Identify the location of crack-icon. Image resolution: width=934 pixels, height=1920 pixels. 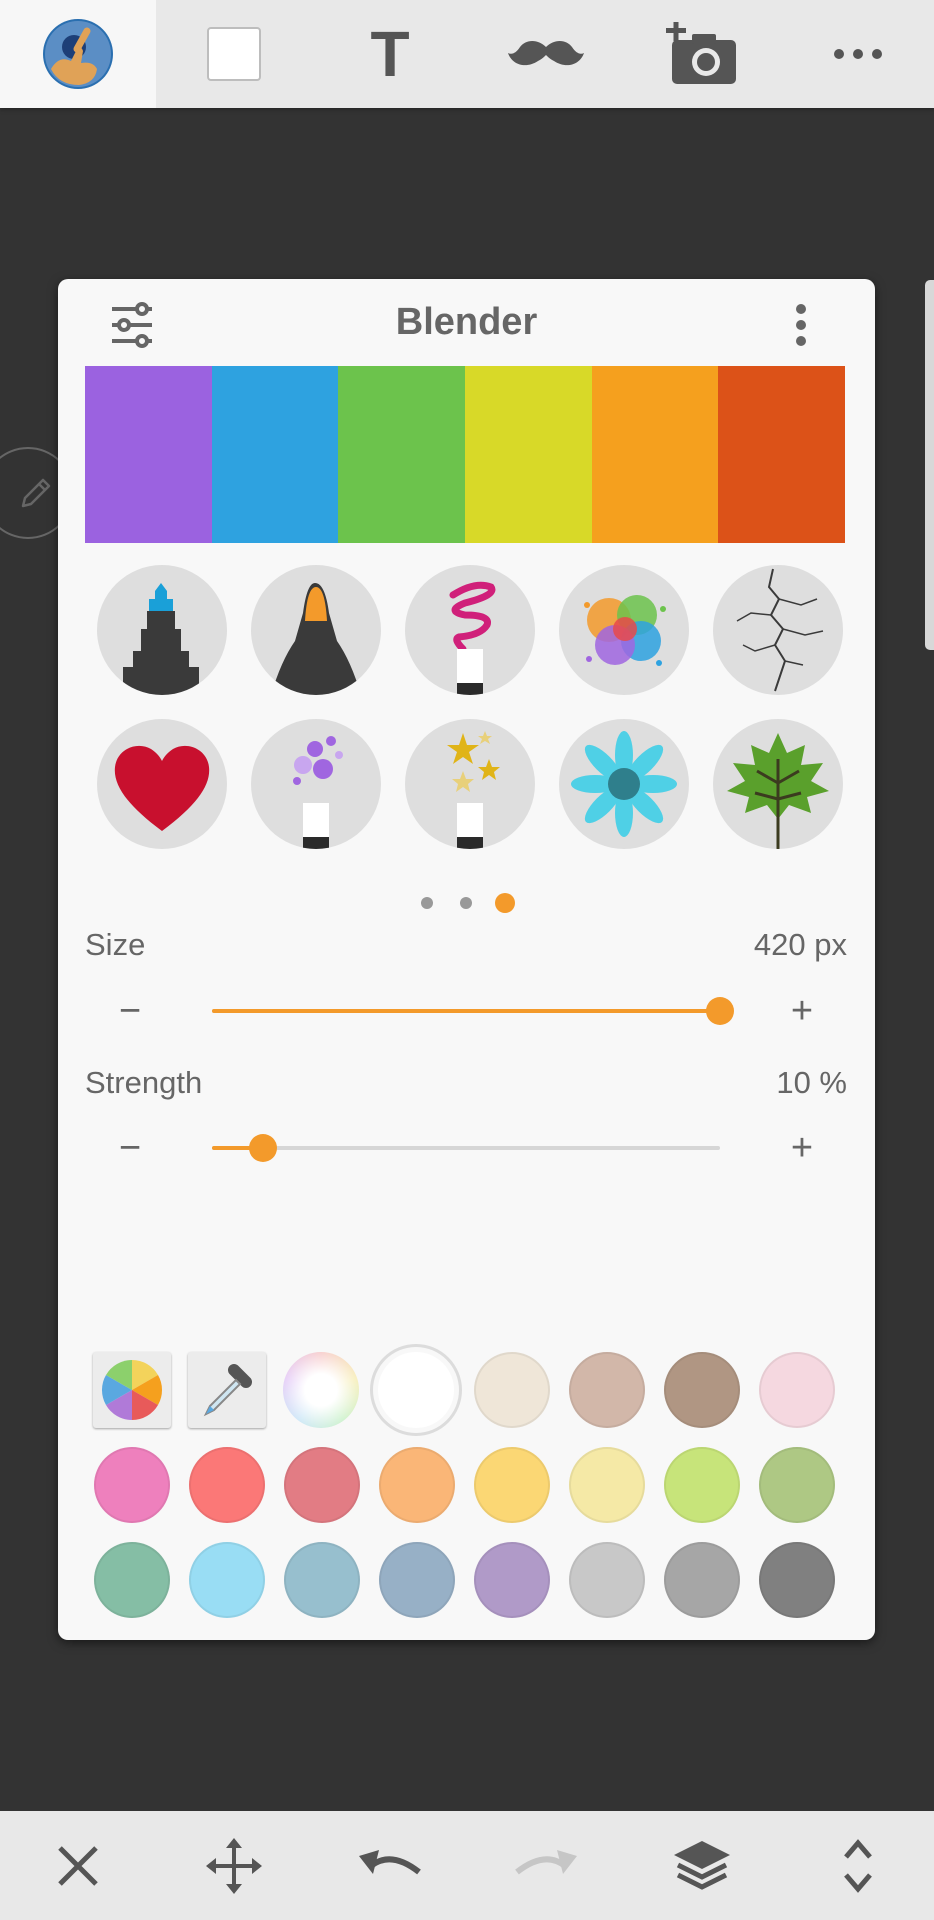
(780, 630).